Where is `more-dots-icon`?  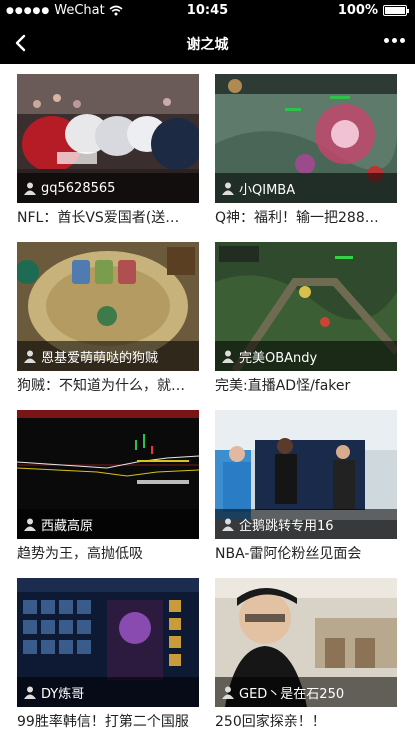 more-dots-icon is located at coordinates (394, 40).